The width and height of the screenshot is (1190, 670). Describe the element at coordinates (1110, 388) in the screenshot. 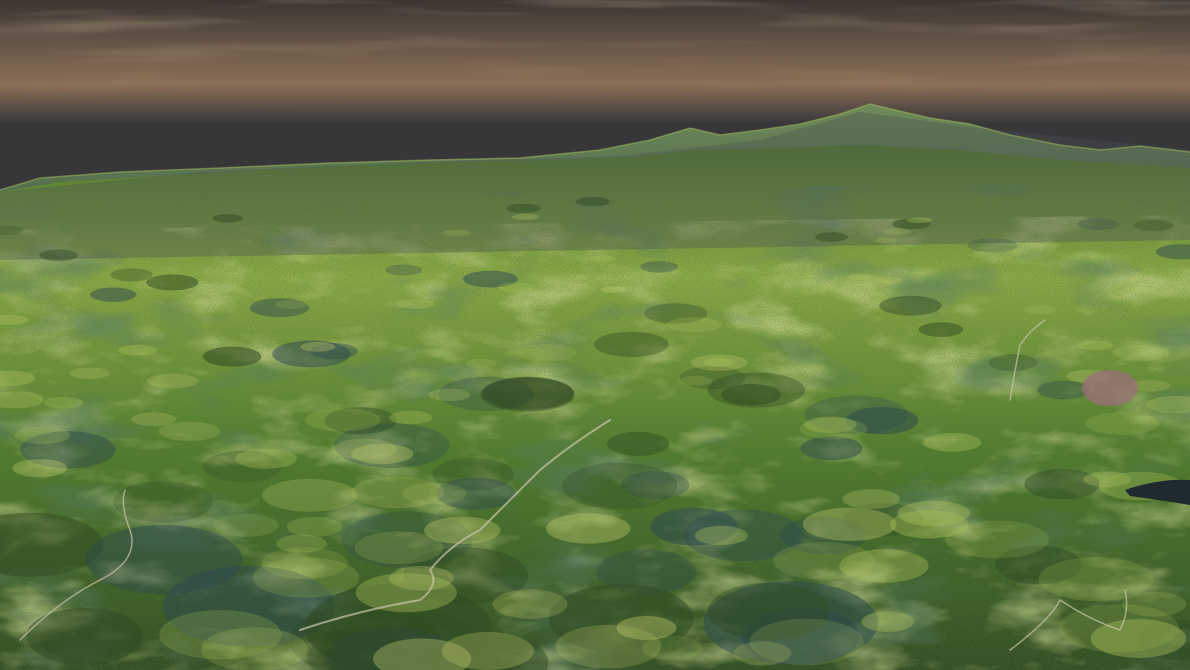

I see `bare-soil-patch` at that location.